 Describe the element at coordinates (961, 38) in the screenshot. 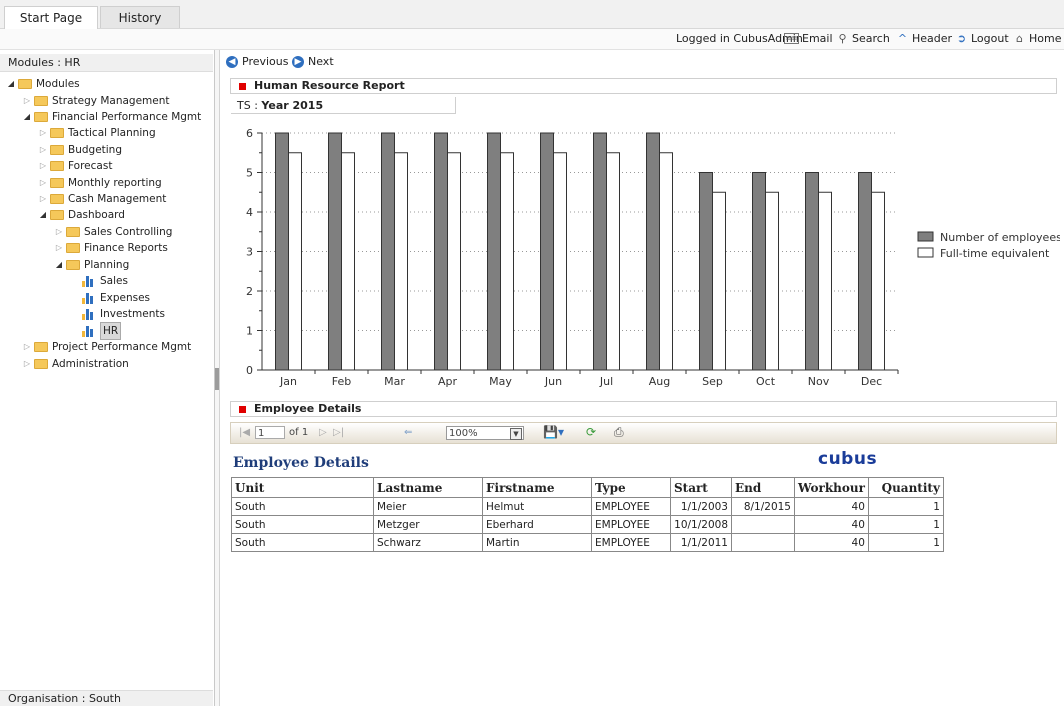

I see `logout-icon: ➲` at that location.